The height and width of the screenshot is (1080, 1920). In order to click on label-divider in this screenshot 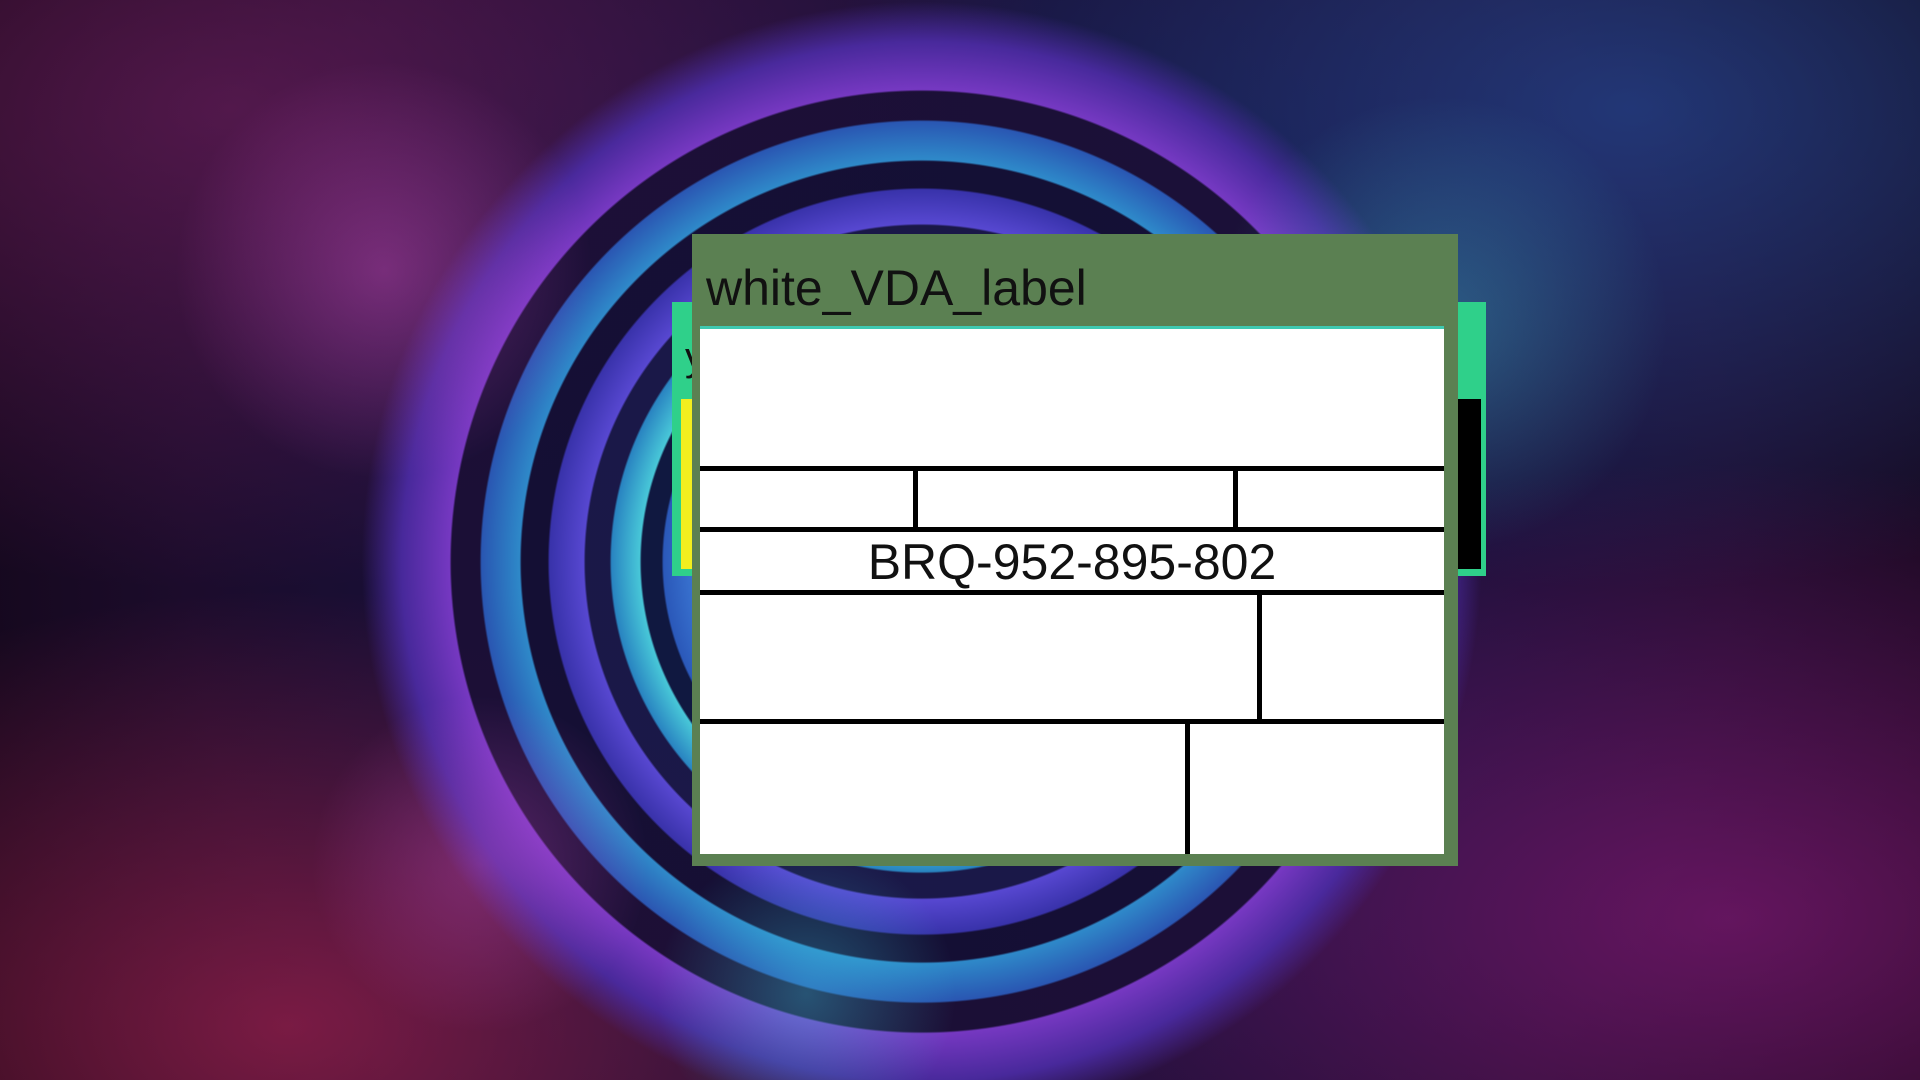, I will do `click(1072, 529)`.